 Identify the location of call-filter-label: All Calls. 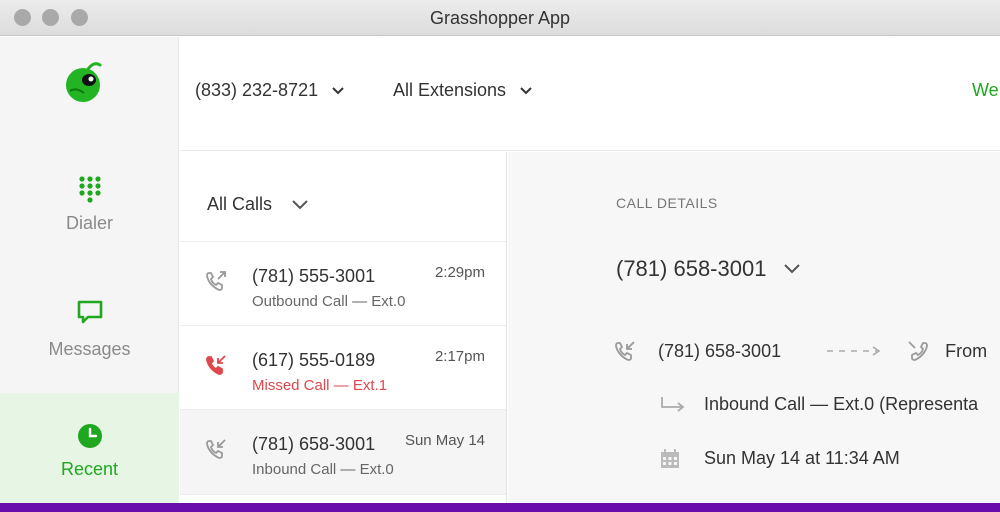
(240, 204).